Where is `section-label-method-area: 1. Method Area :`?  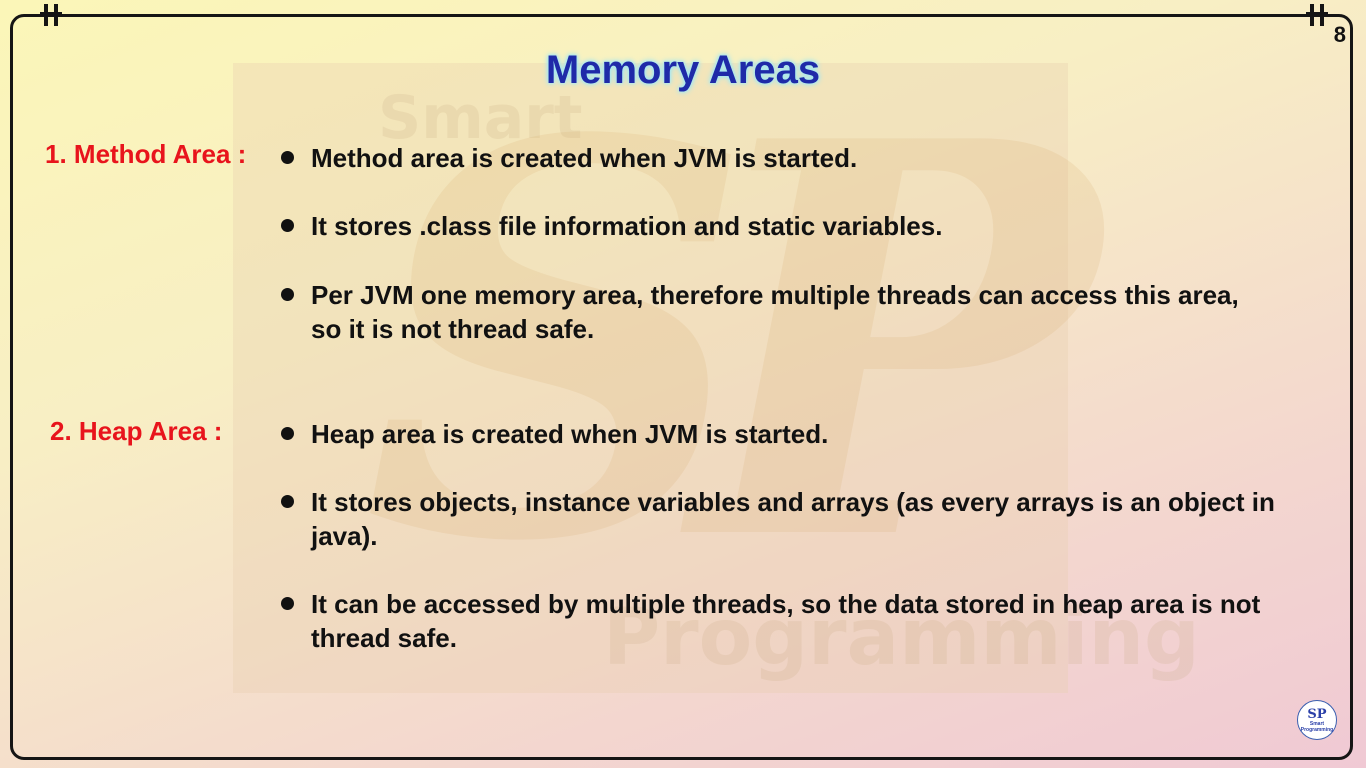 section-label-method-area: 1. Method Area : is located at coordinates (146, 154).